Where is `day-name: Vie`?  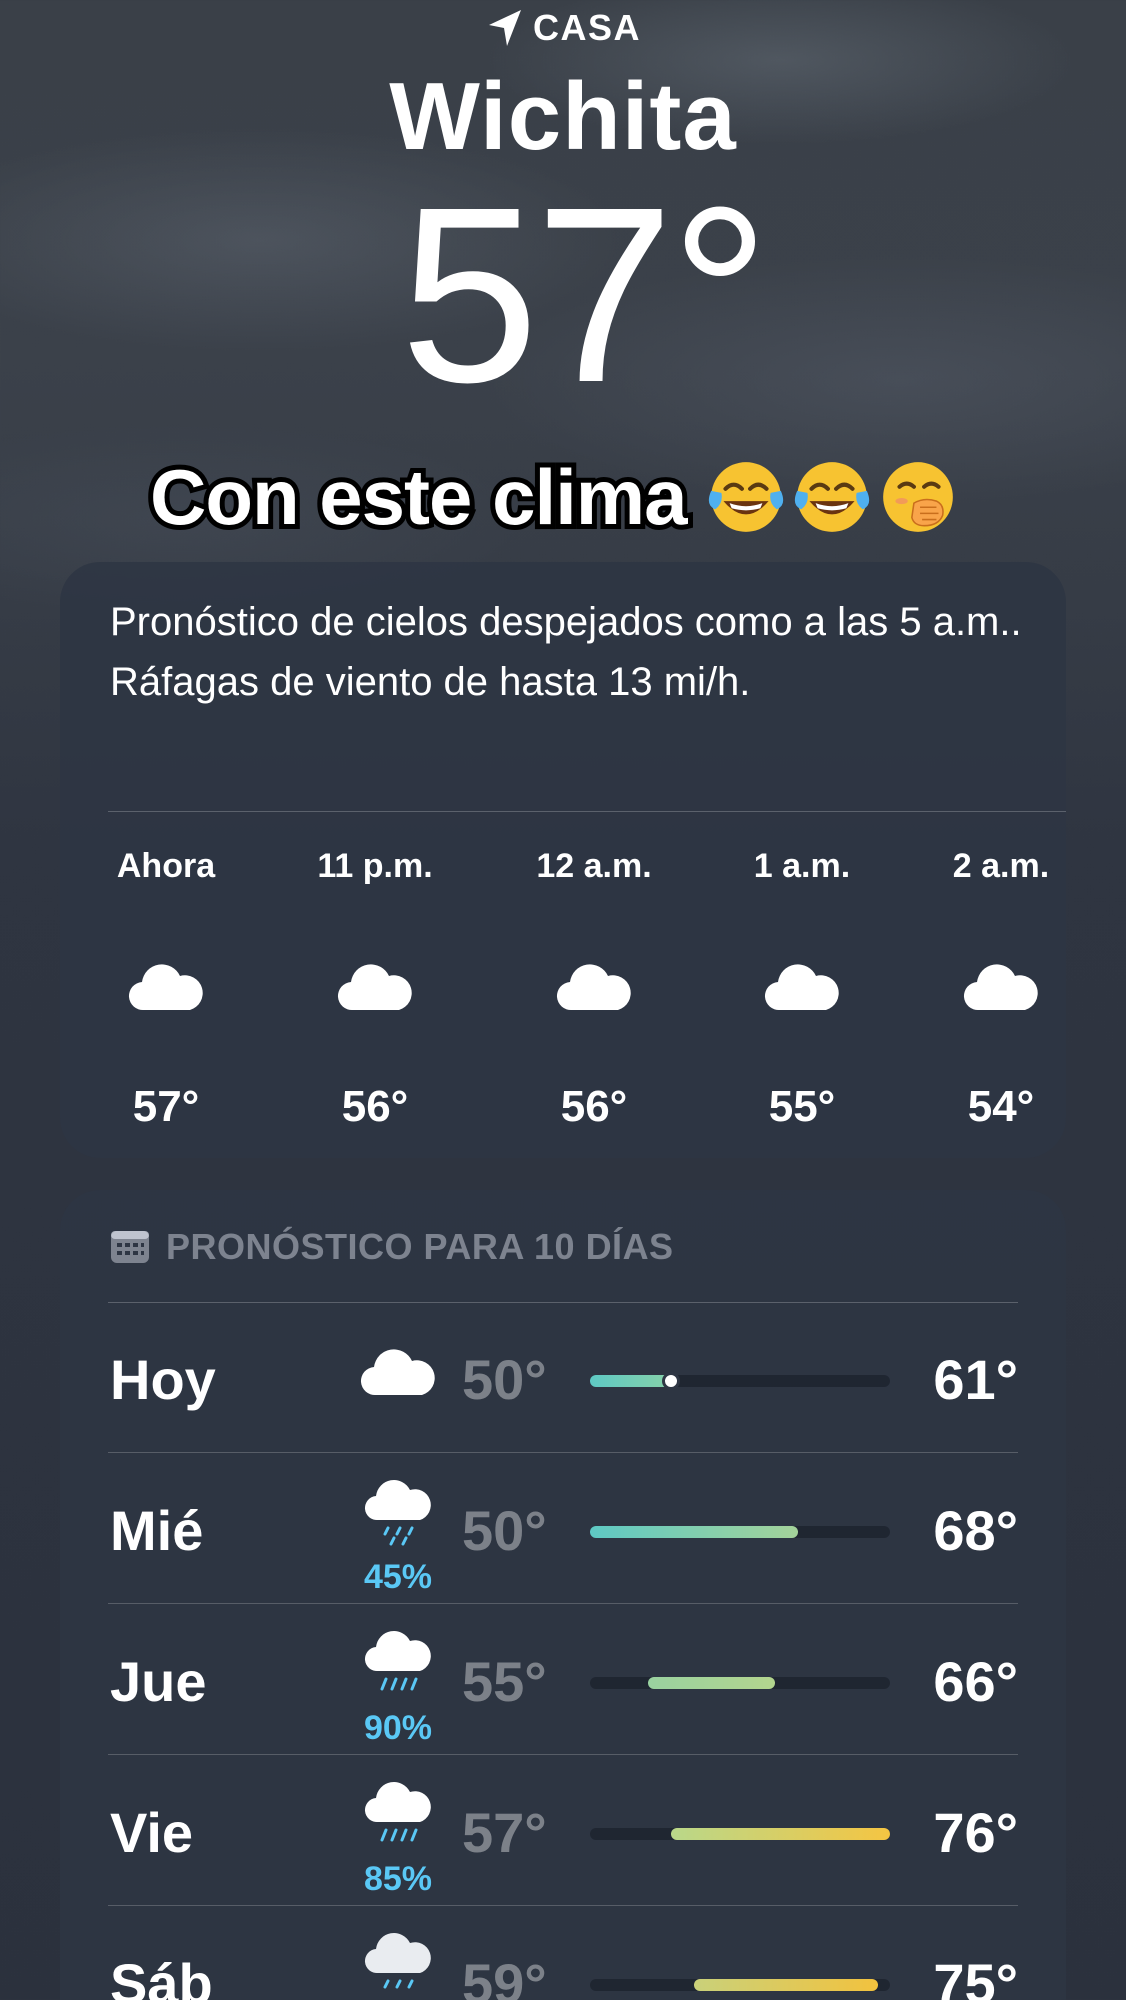 day-name: Vie is located at coordinates (152, 1832).